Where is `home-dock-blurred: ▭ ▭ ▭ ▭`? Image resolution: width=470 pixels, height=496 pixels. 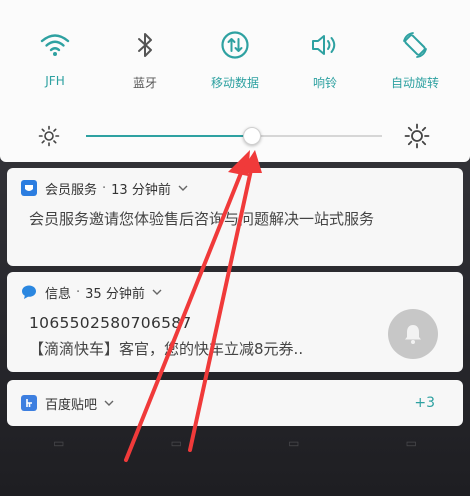 home-dock-blurred: ▭ ▭ ▭ ▭ is located at coordinates (235, 443).